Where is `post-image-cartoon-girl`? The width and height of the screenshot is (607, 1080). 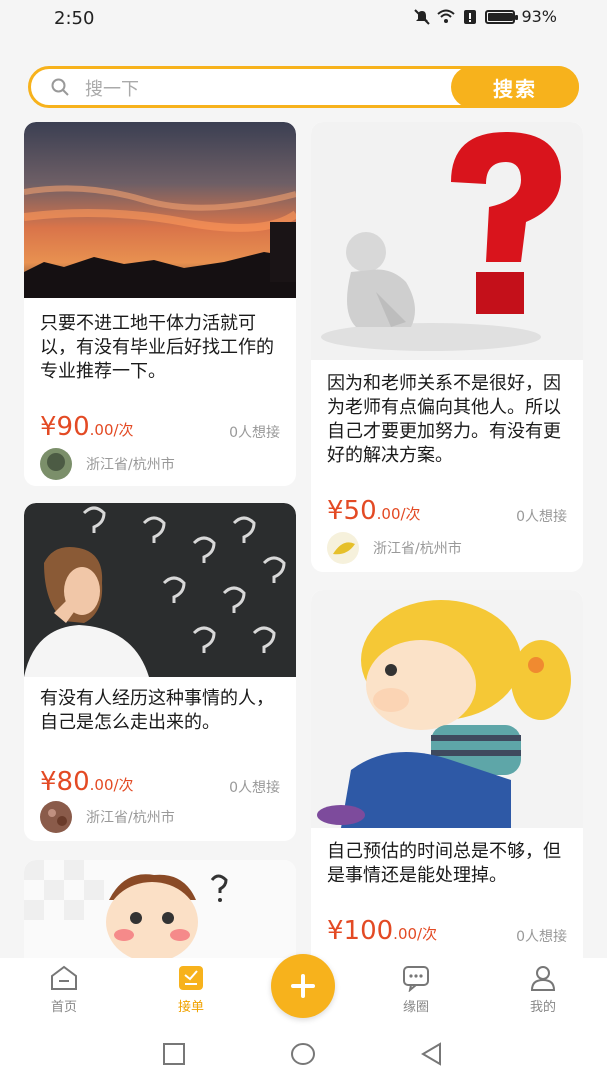 post-image-cartoon-girl is located at coordinates (447, 709).